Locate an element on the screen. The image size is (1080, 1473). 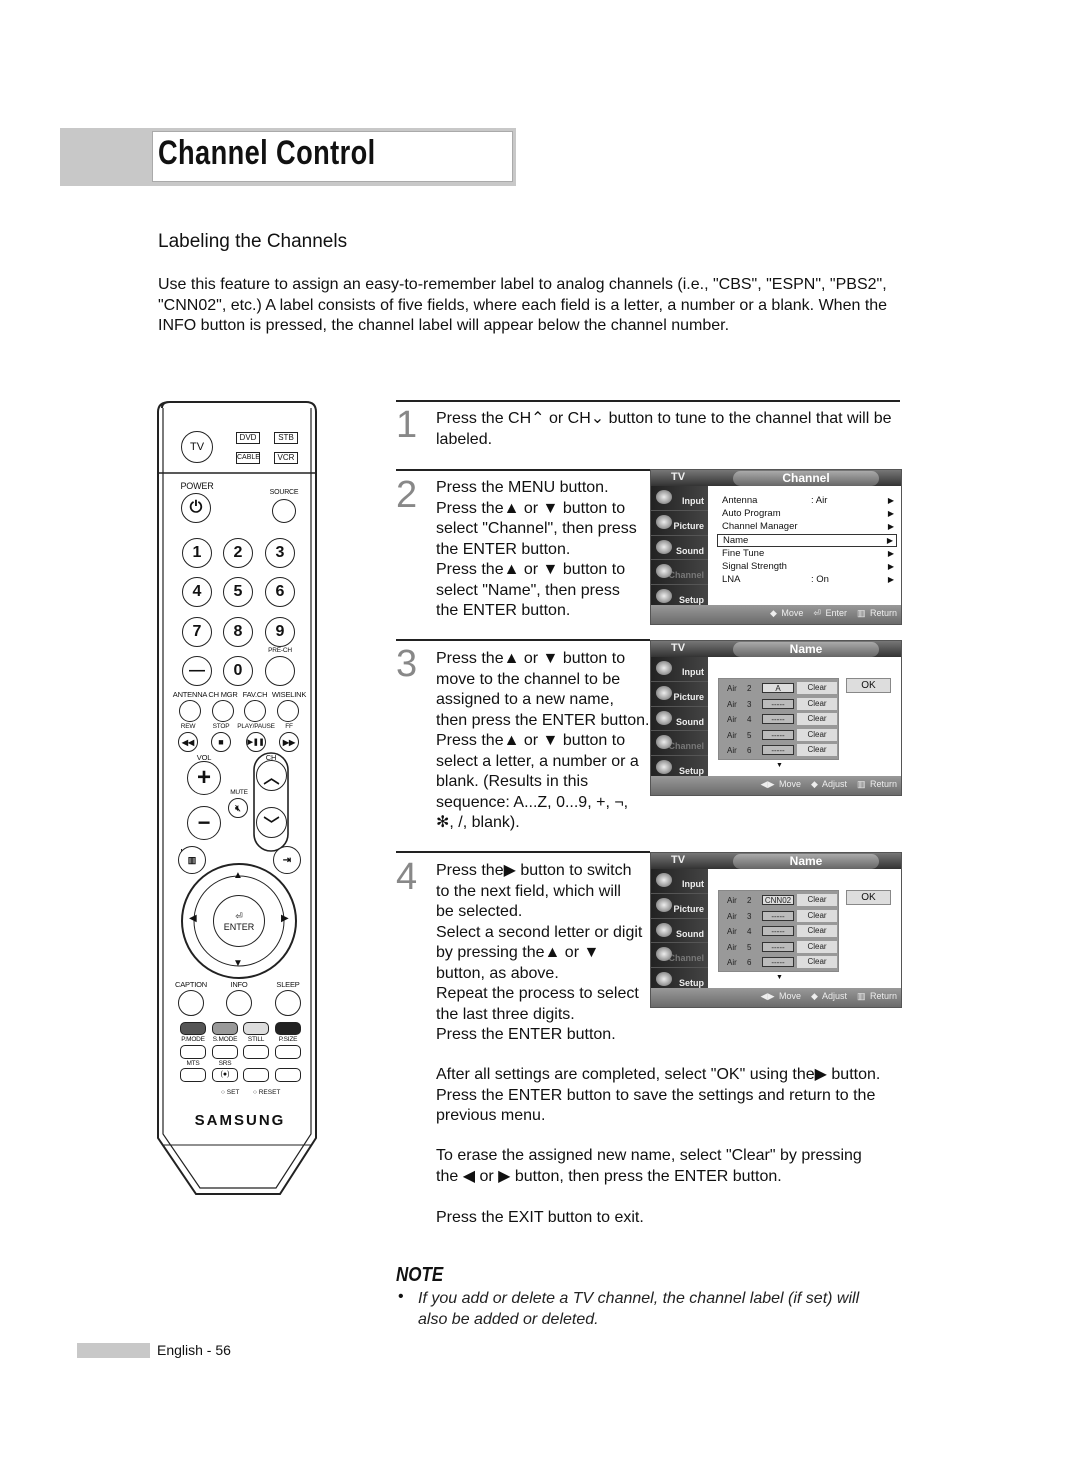
digit-2-button: 2 is located at coordinates (238, 553).